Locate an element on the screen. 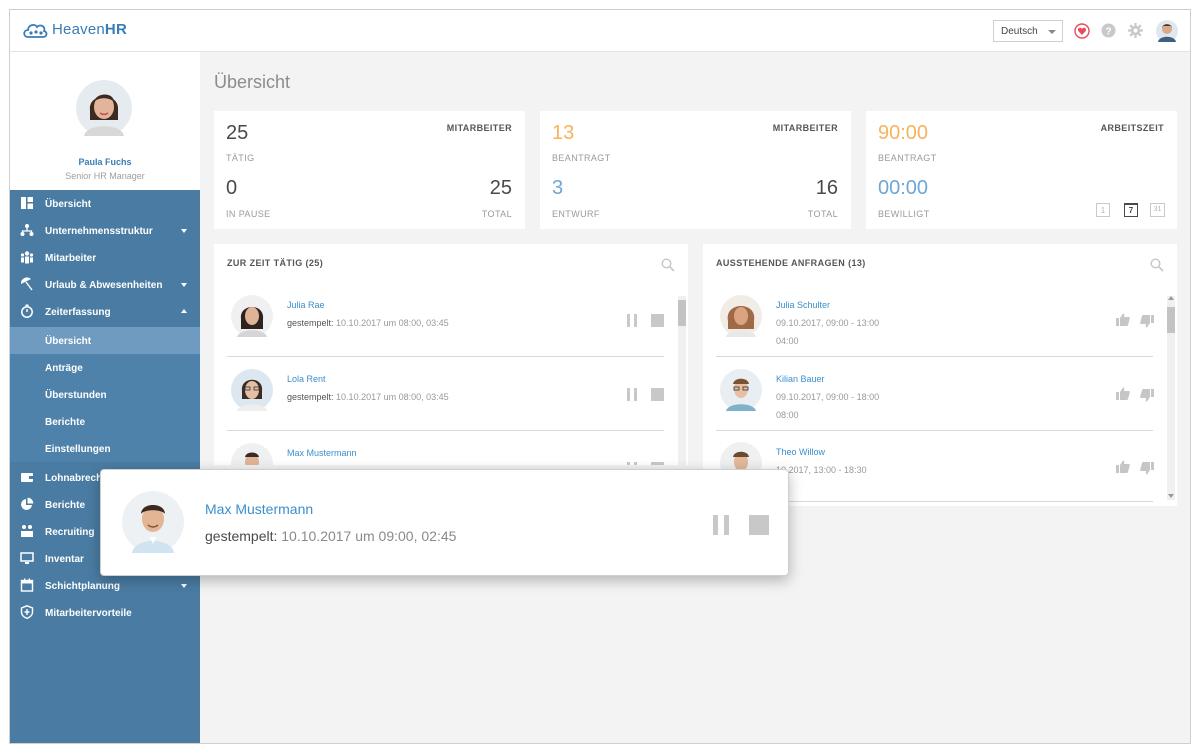 The height and width of the screenshot is (753, 1200). period-day-button: 1 is located at coordinates (1103, 210).